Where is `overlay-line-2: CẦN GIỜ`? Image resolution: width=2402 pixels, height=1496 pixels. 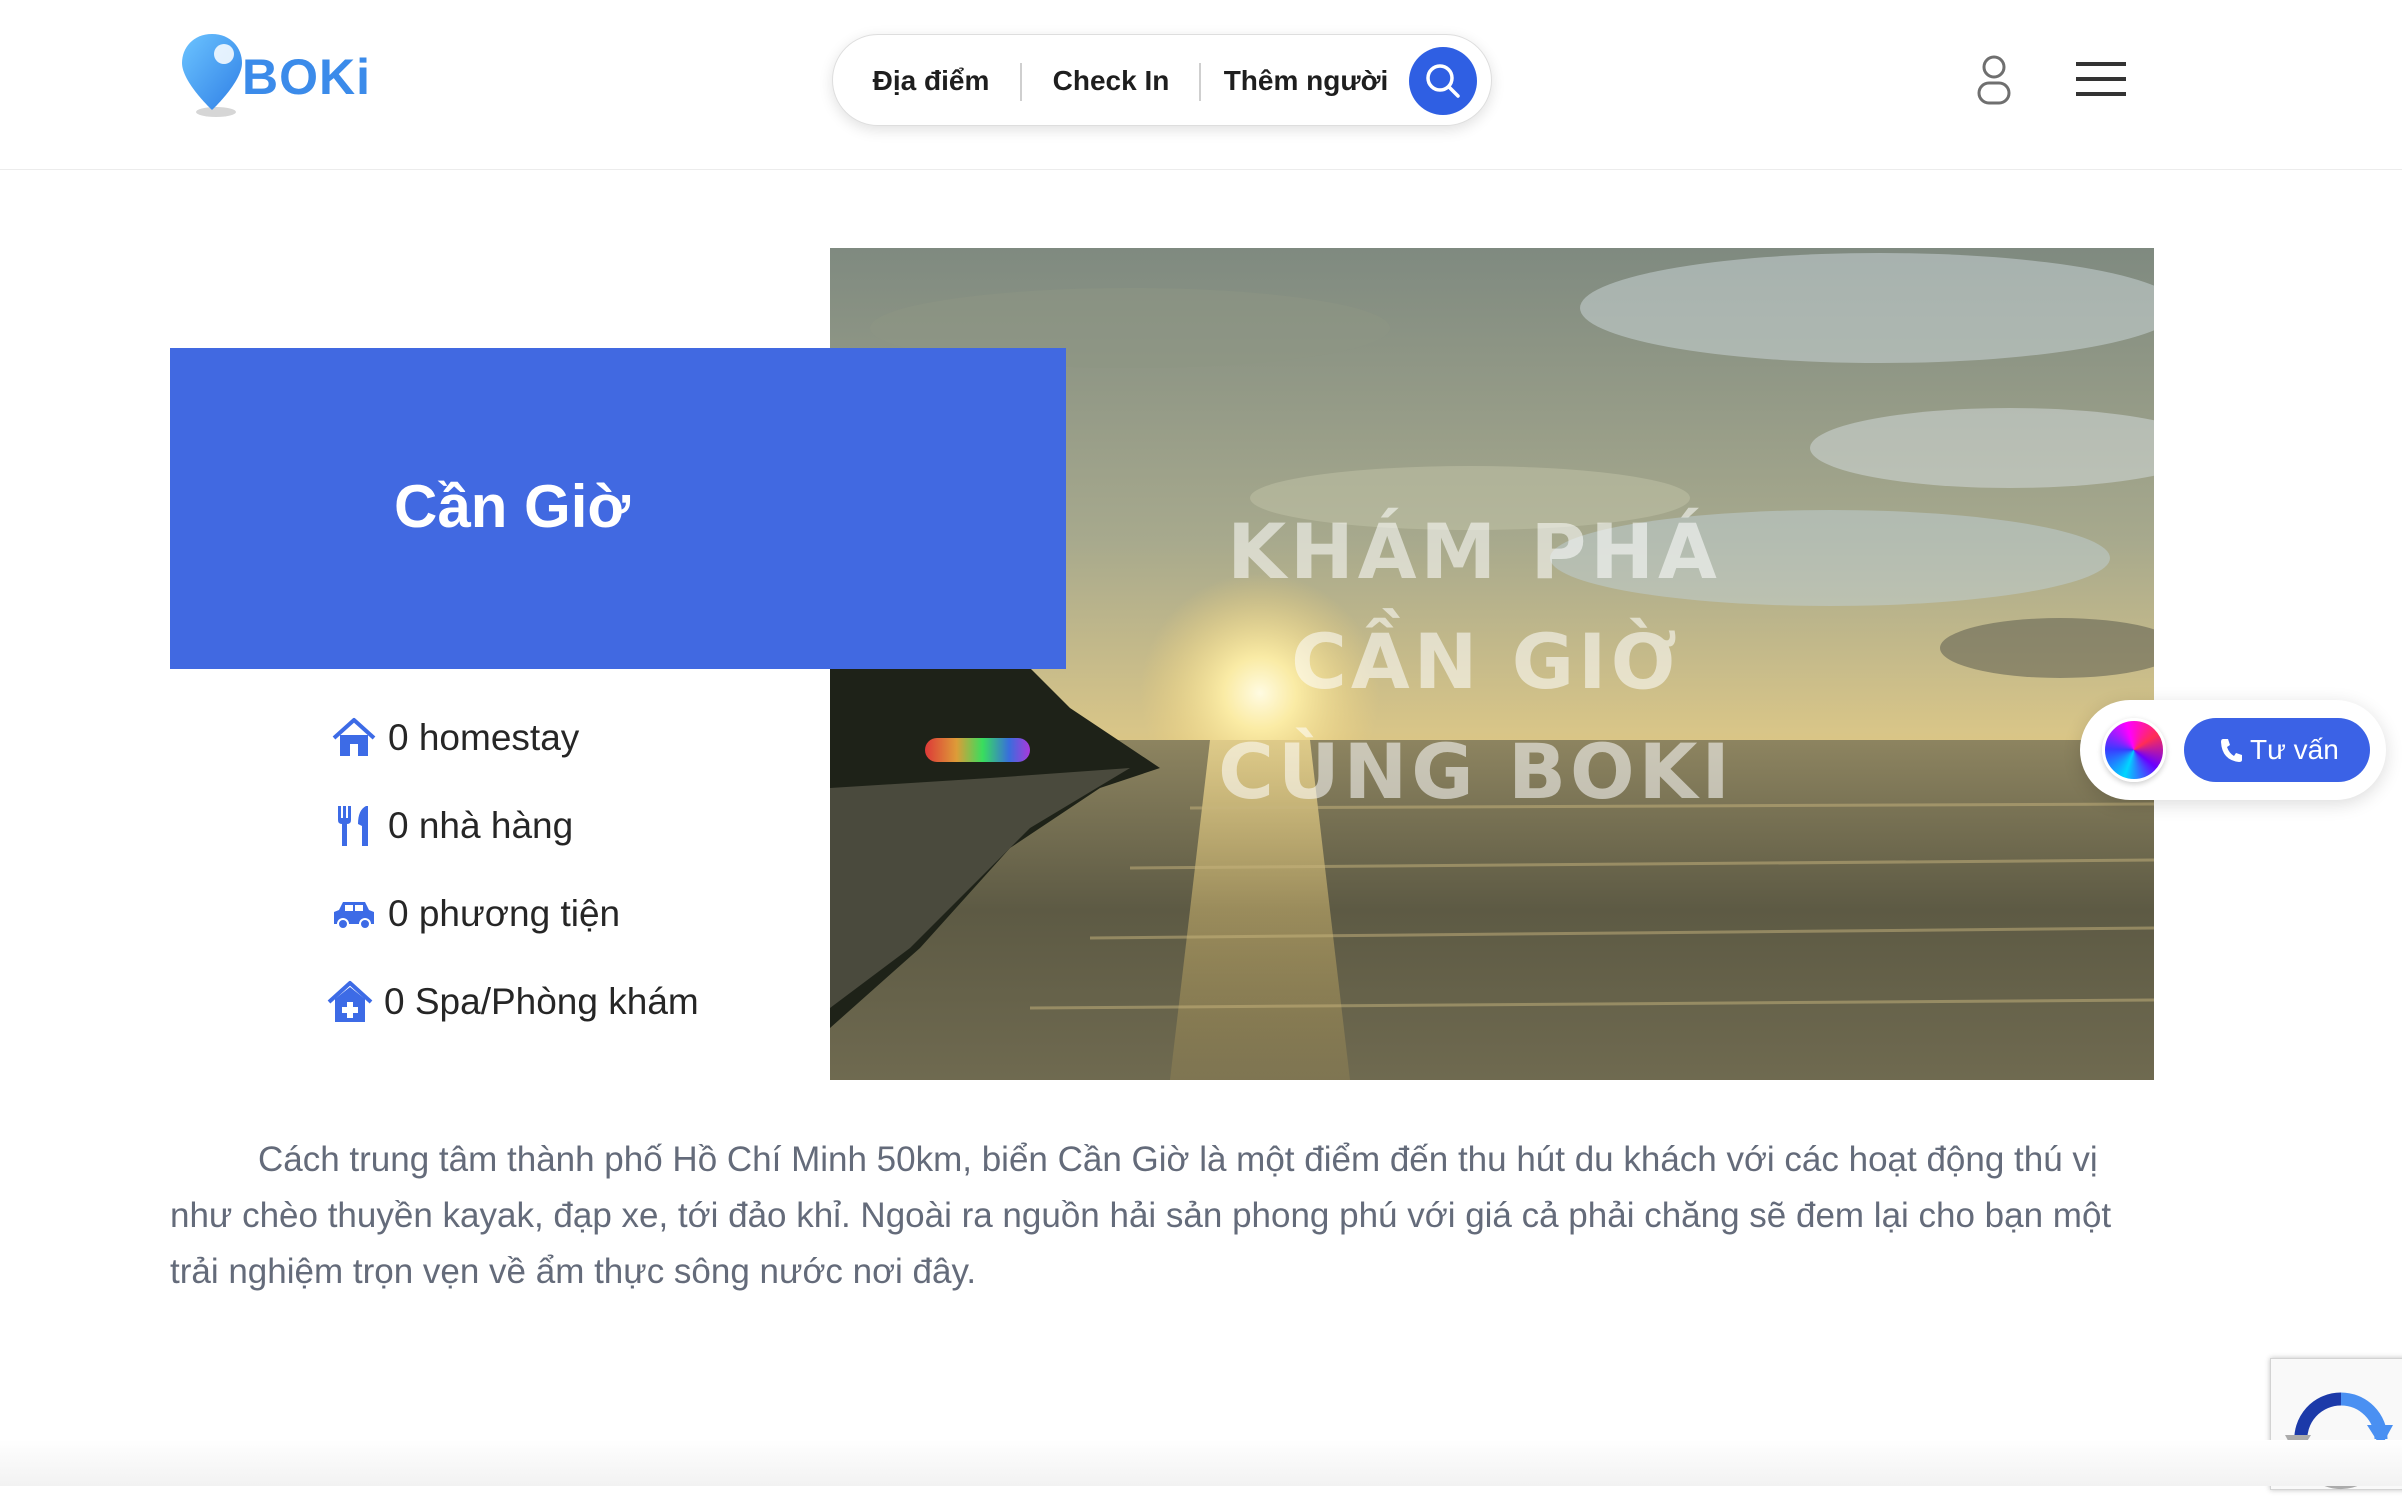 overlay-line-2: CẦN GIỜ is located at coordinates (1486, 656).